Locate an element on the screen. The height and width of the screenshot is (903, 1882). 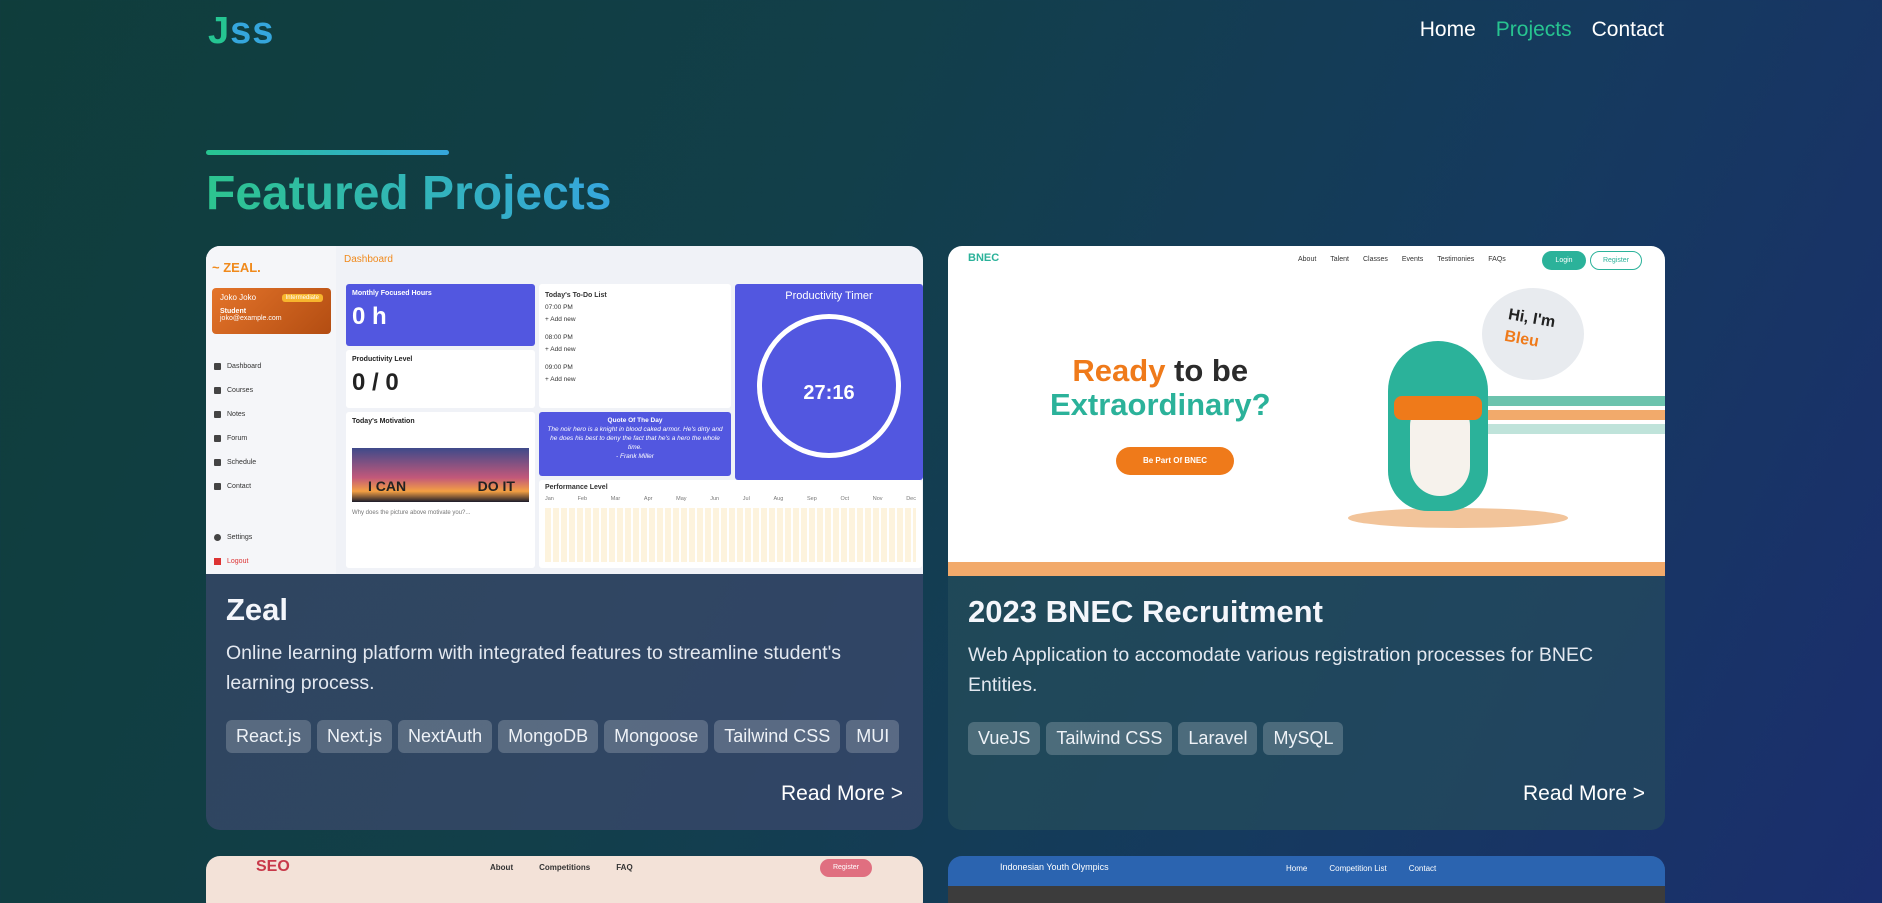
top-nav: Jss Home Projects Contact is located at coordinates (941, 31).